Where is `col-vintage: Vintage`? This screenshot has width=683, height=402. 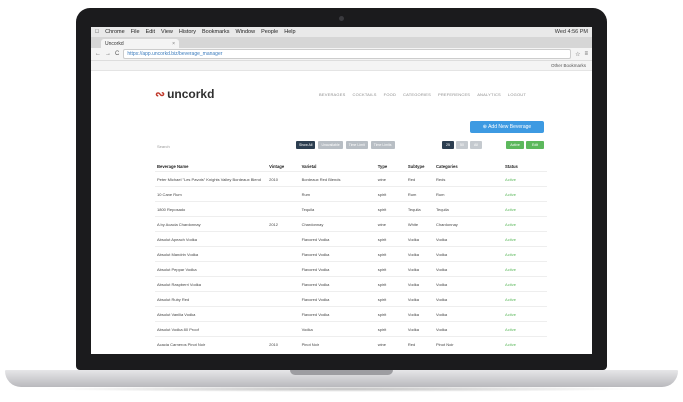 col-vintage: Vintage is located at coordinates (283, 166).